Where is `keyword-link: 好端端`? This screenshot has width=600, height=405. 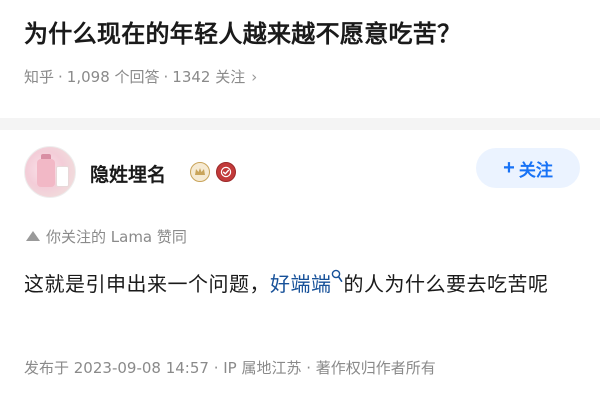
keyword-link: 好端端 is located at coordinates (307, 283).